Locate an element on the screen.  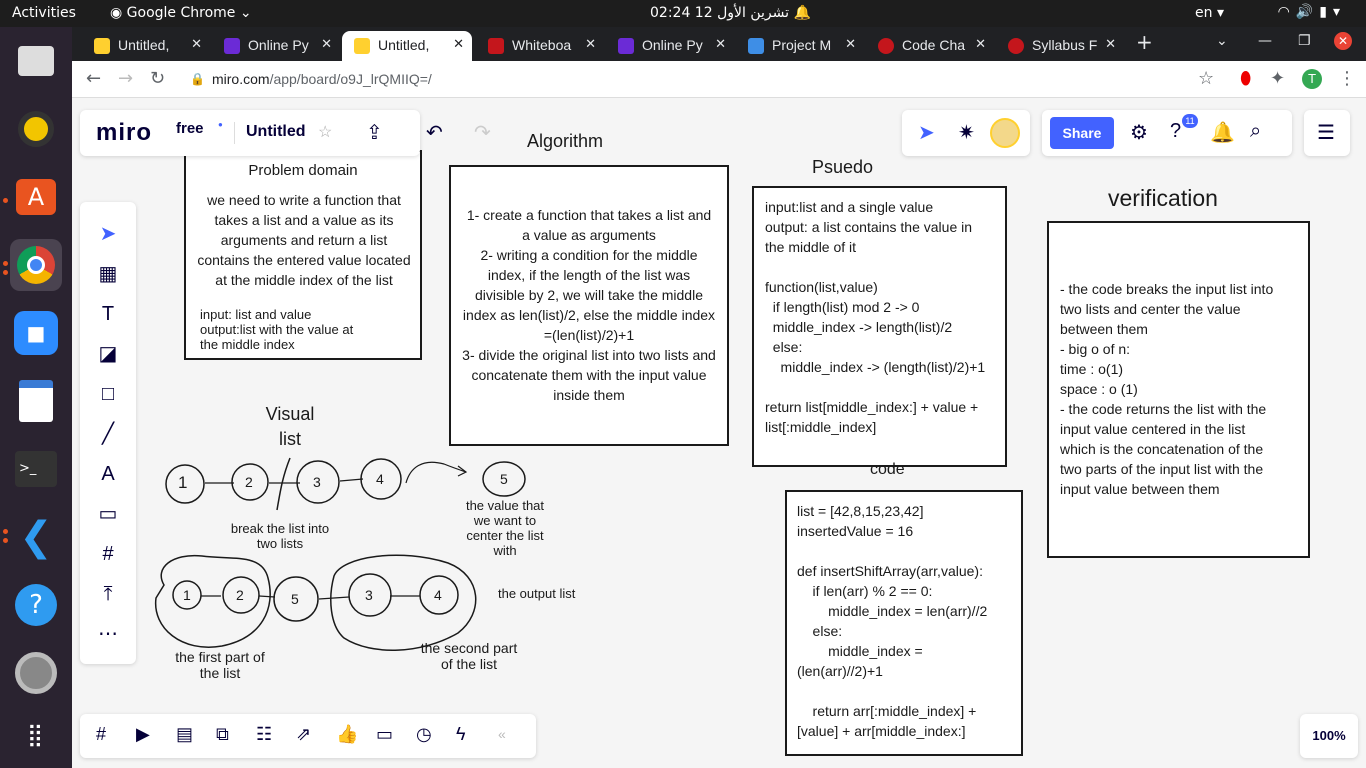
files-icon is located at coordinates (36, 61).